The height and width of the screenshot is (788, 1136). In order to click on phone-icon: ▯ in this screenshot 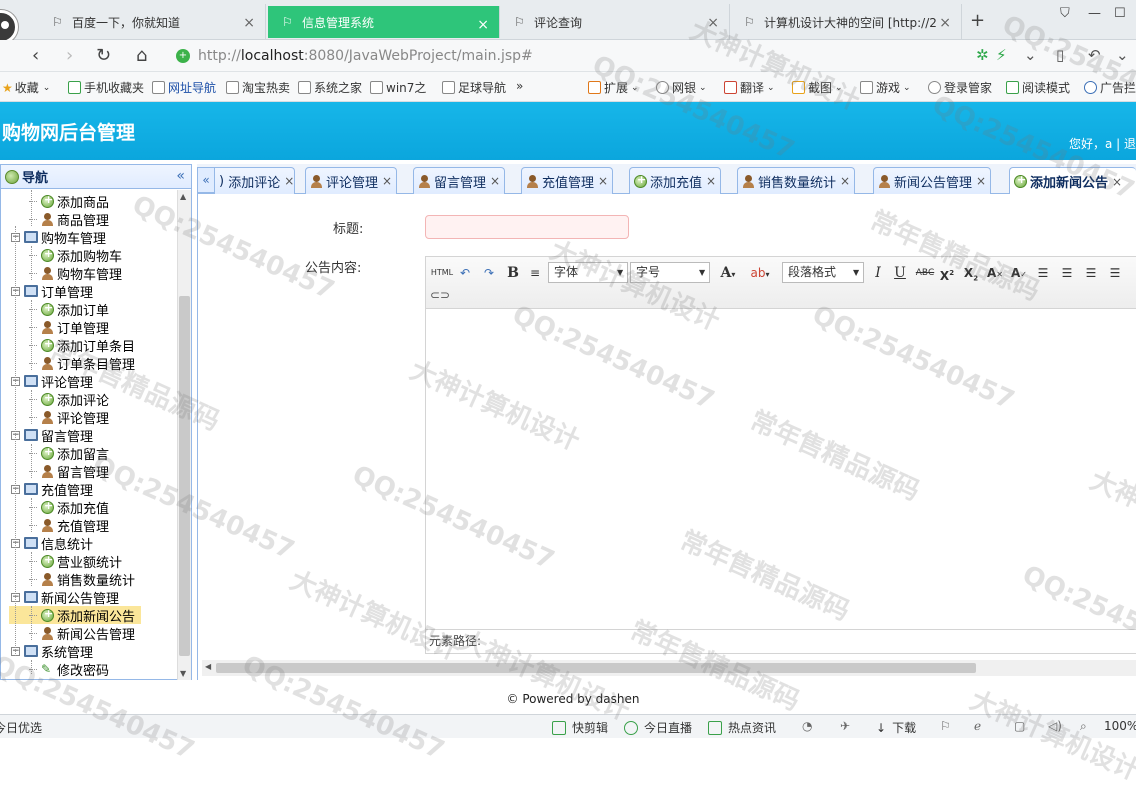, I will do `click(1060, 55)`.